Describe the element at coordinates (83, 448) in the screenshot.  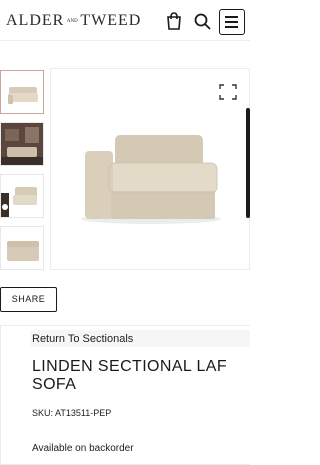
I see `availability-status: Available on backorder` at that location.